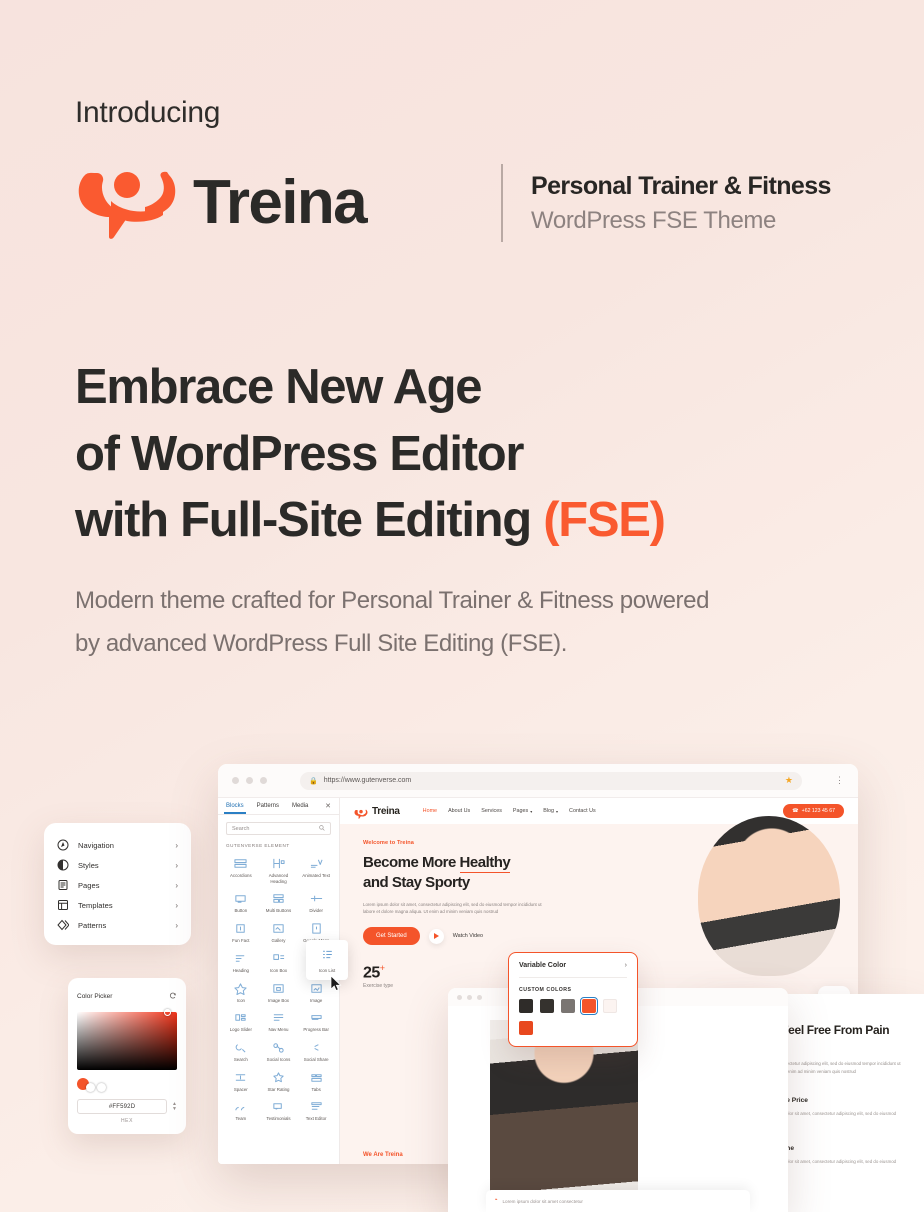 This screenshot has width=924, height=1212. What do you see at coordinates (813, 811) in the screenshot?
I see `phone-button: ☎ +62 123 45 67` at bounding box center [813, 811].